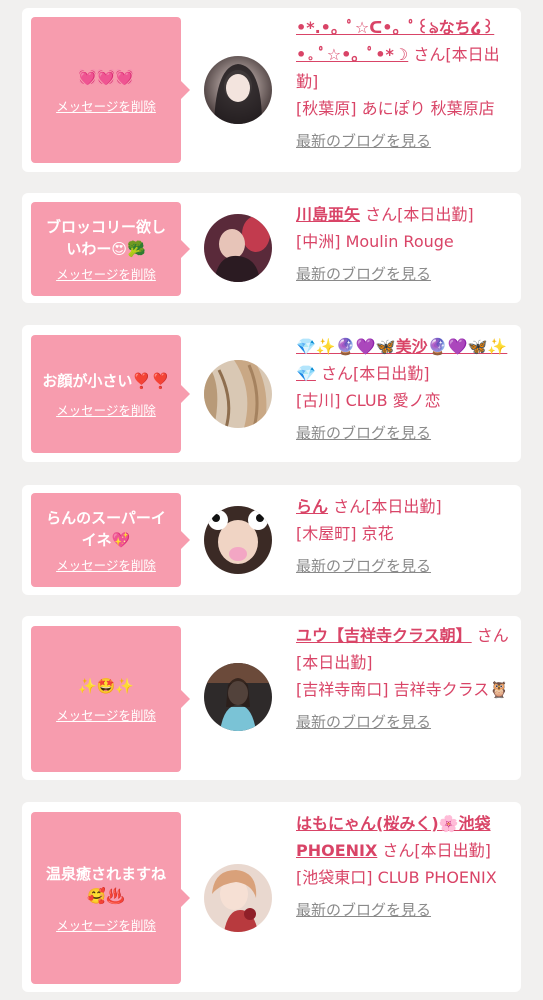 This screenshot has width=543, height=1000. I want to click on message-text: ✨🤩✨, so click(106, 685).